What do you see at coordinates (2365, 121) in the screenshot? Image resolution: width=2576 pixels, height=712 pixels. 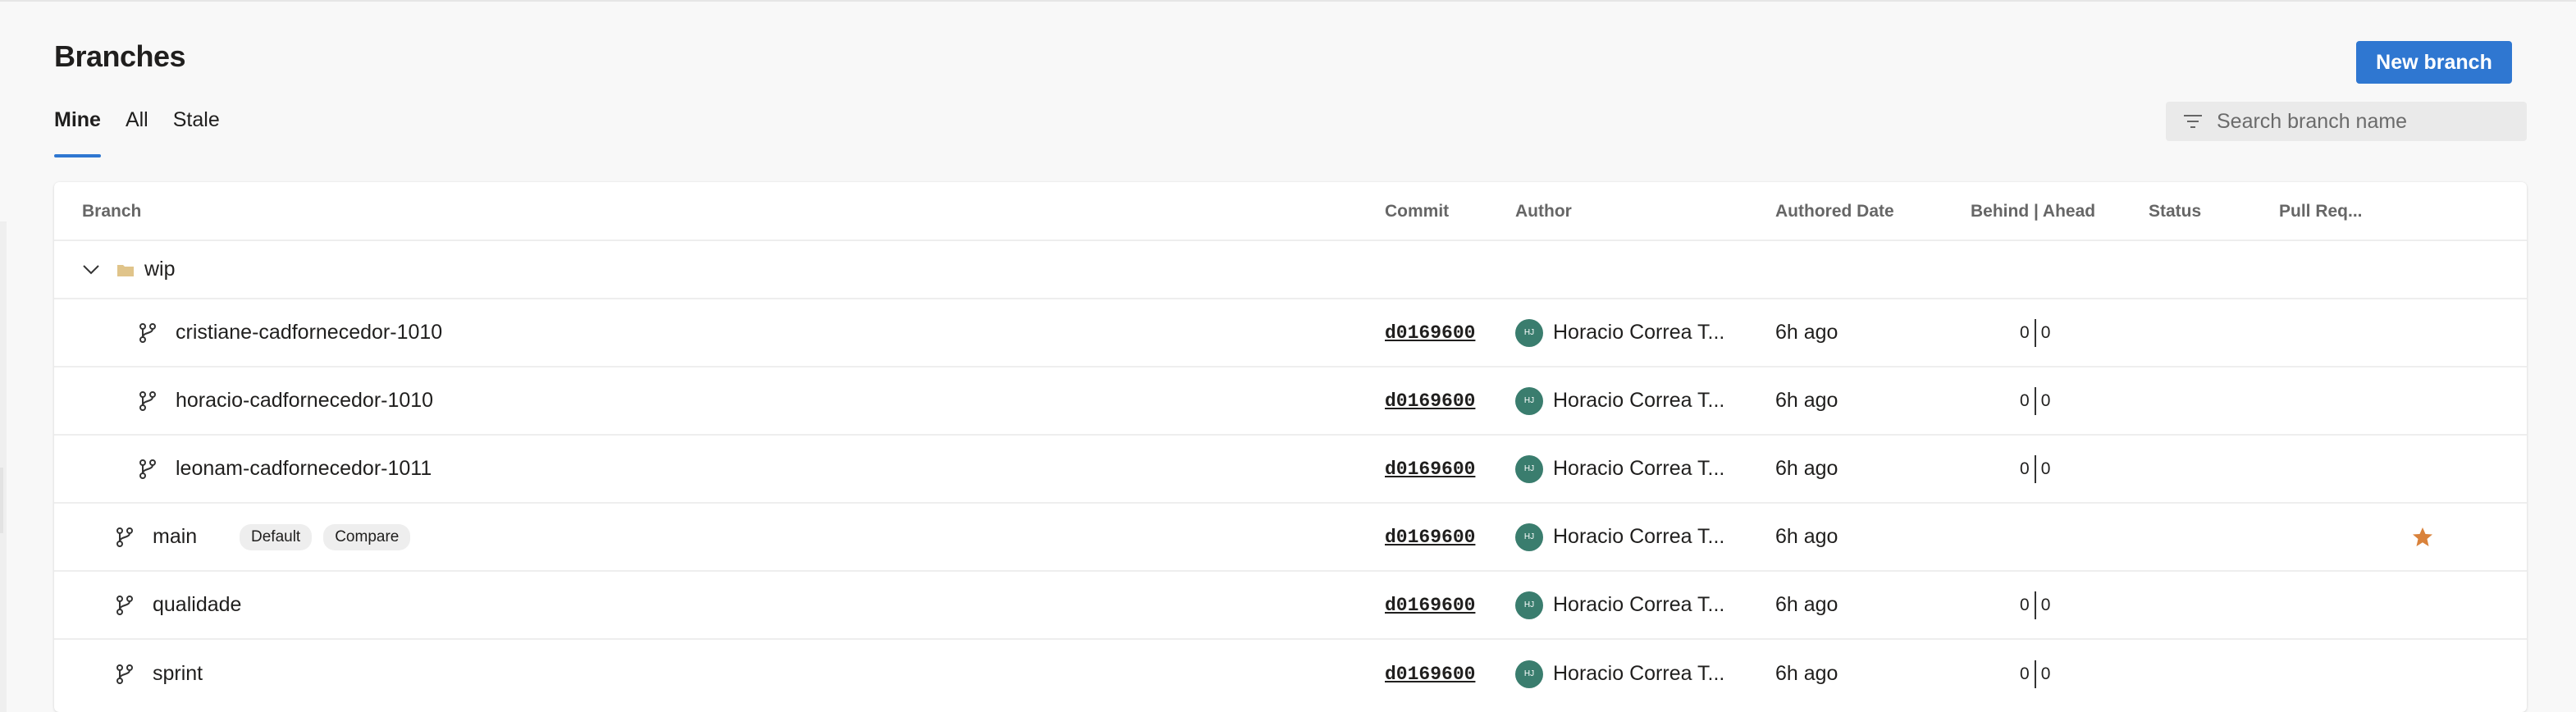 I see `search-input` at bounding box center [2365, 121].